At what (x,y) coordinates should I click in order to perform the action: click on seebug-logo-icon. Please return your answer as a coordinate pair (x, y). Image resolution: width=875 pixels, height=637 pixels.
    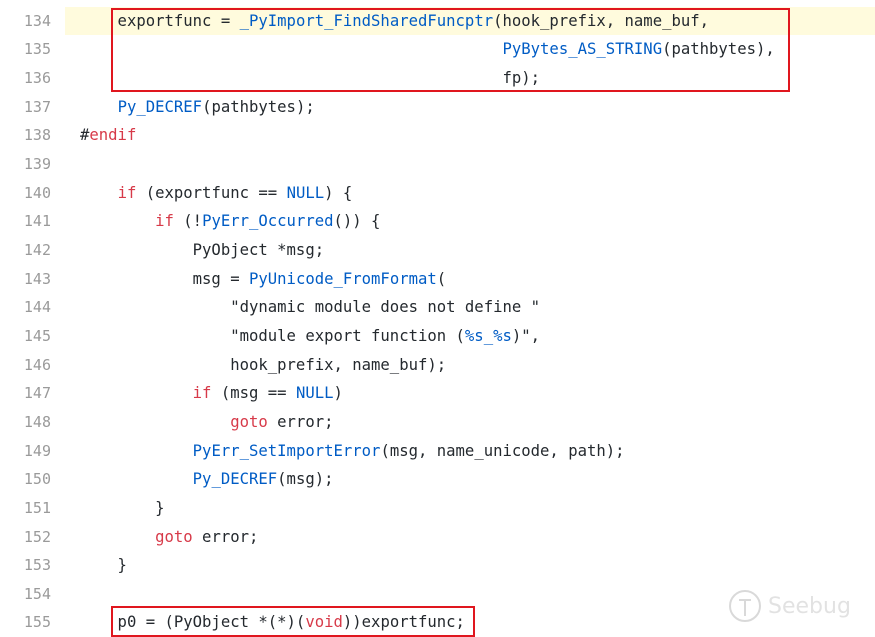
    Looking at the image, I should click on (745, 606).